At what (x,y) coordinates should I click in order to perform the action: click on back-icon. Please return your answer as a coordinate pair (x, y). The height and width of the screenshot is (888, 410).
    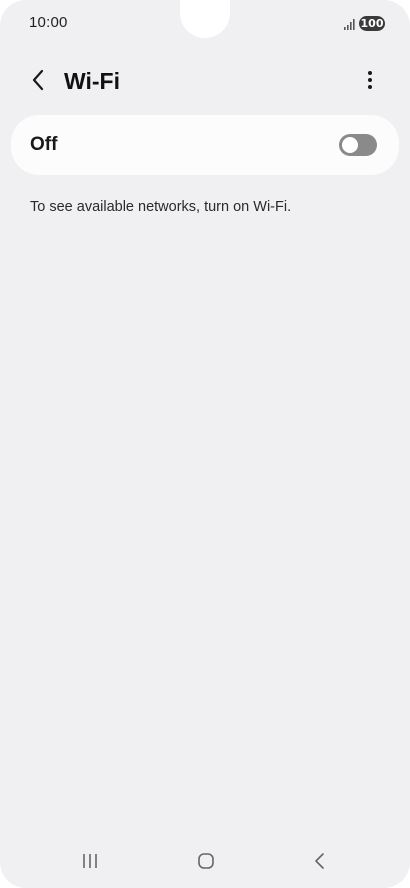
    Looking at the image, I should click on (320, 863).